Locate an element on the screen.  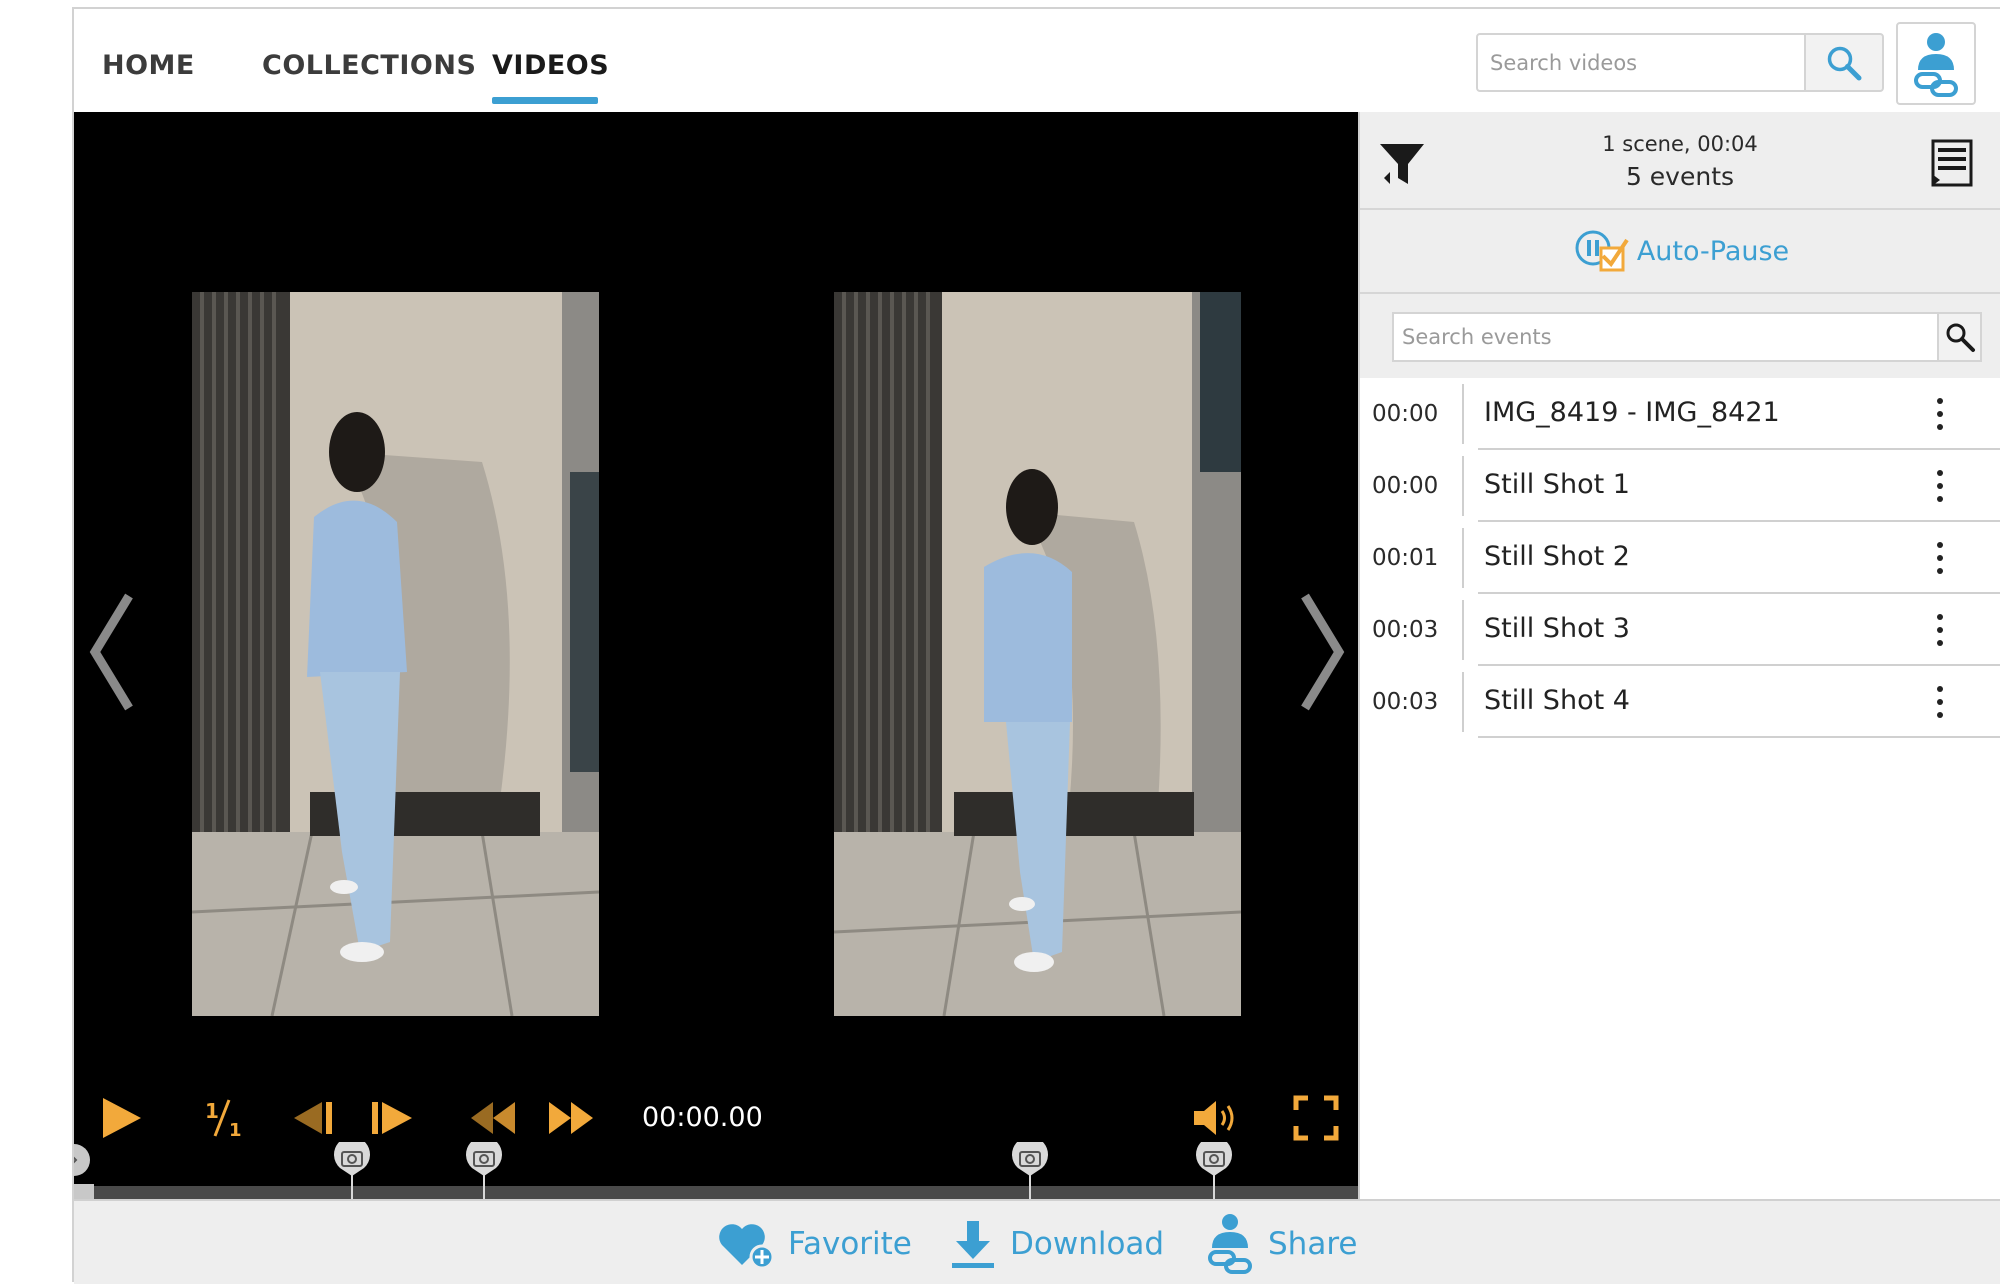
share-link-icon is located at coordinates (1230, 1243).